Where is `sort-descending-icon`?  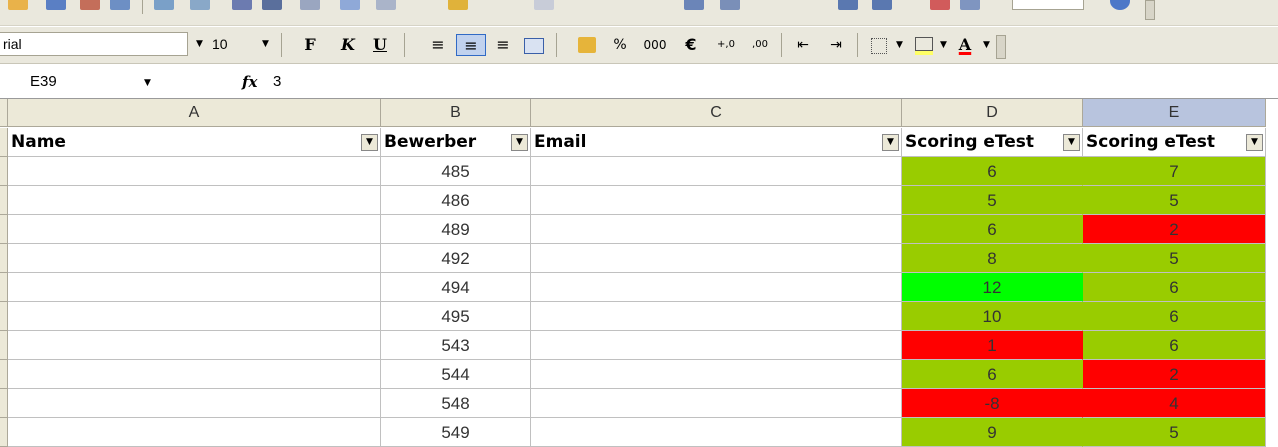
sort-descending-icon is located at coordinates (882, 5).